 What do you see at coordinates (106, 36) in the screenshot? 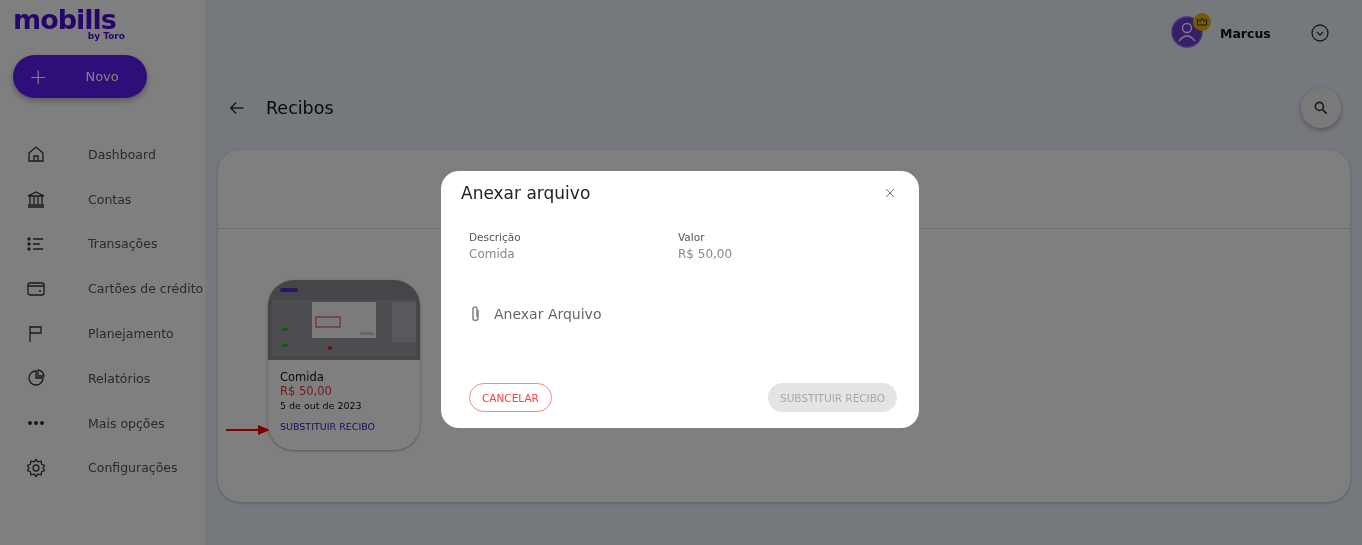
I see `logo-tagline: by Toro` at bounding box center [106, 36].